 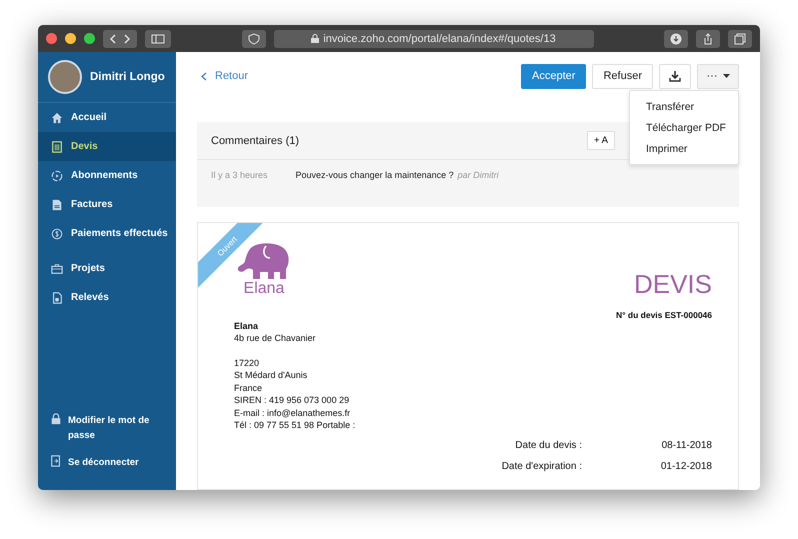 What do you see at coordinates (239, 175) in the screenshot?
I see `comment-time: Il y a 3 heures` at bounding box center [239, 175].